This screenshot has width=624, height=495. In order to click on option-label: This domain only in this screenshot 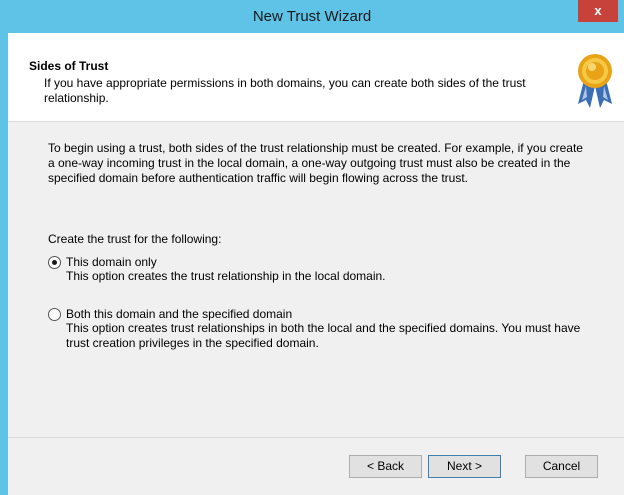, I will do `click(111, 262)`.